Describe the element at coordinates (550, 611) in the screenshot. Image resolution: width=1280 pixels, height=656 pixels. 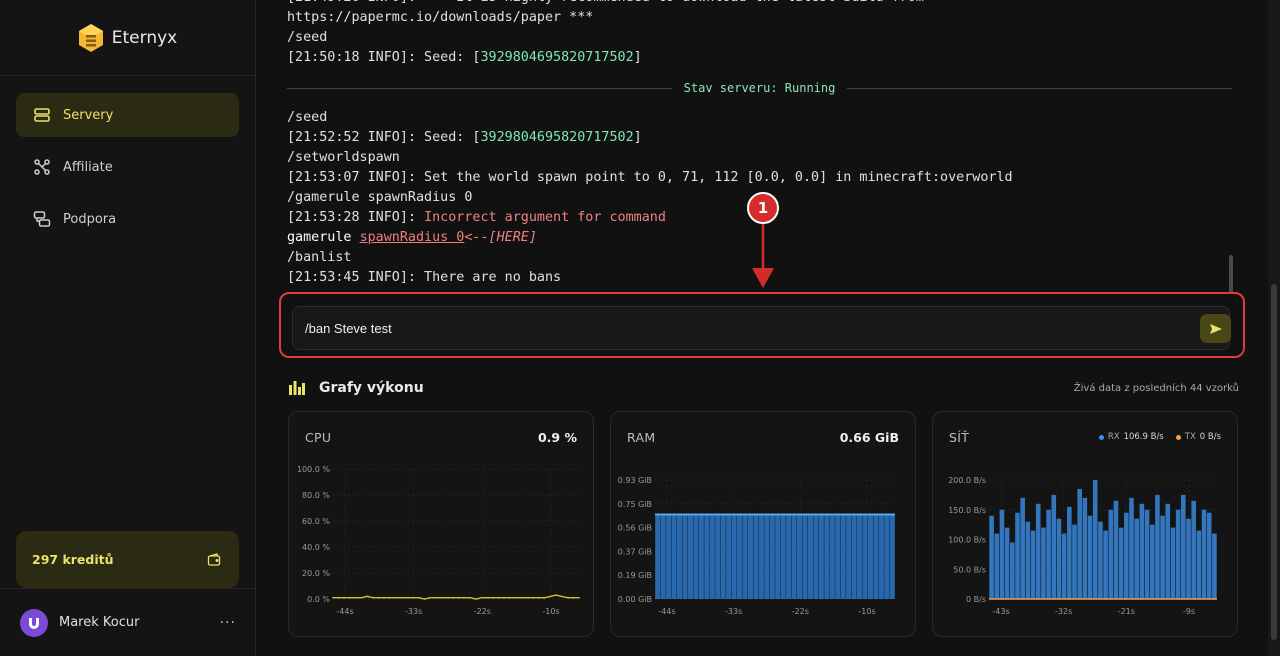
I see `cpu-x-tick: -10s` at that location.